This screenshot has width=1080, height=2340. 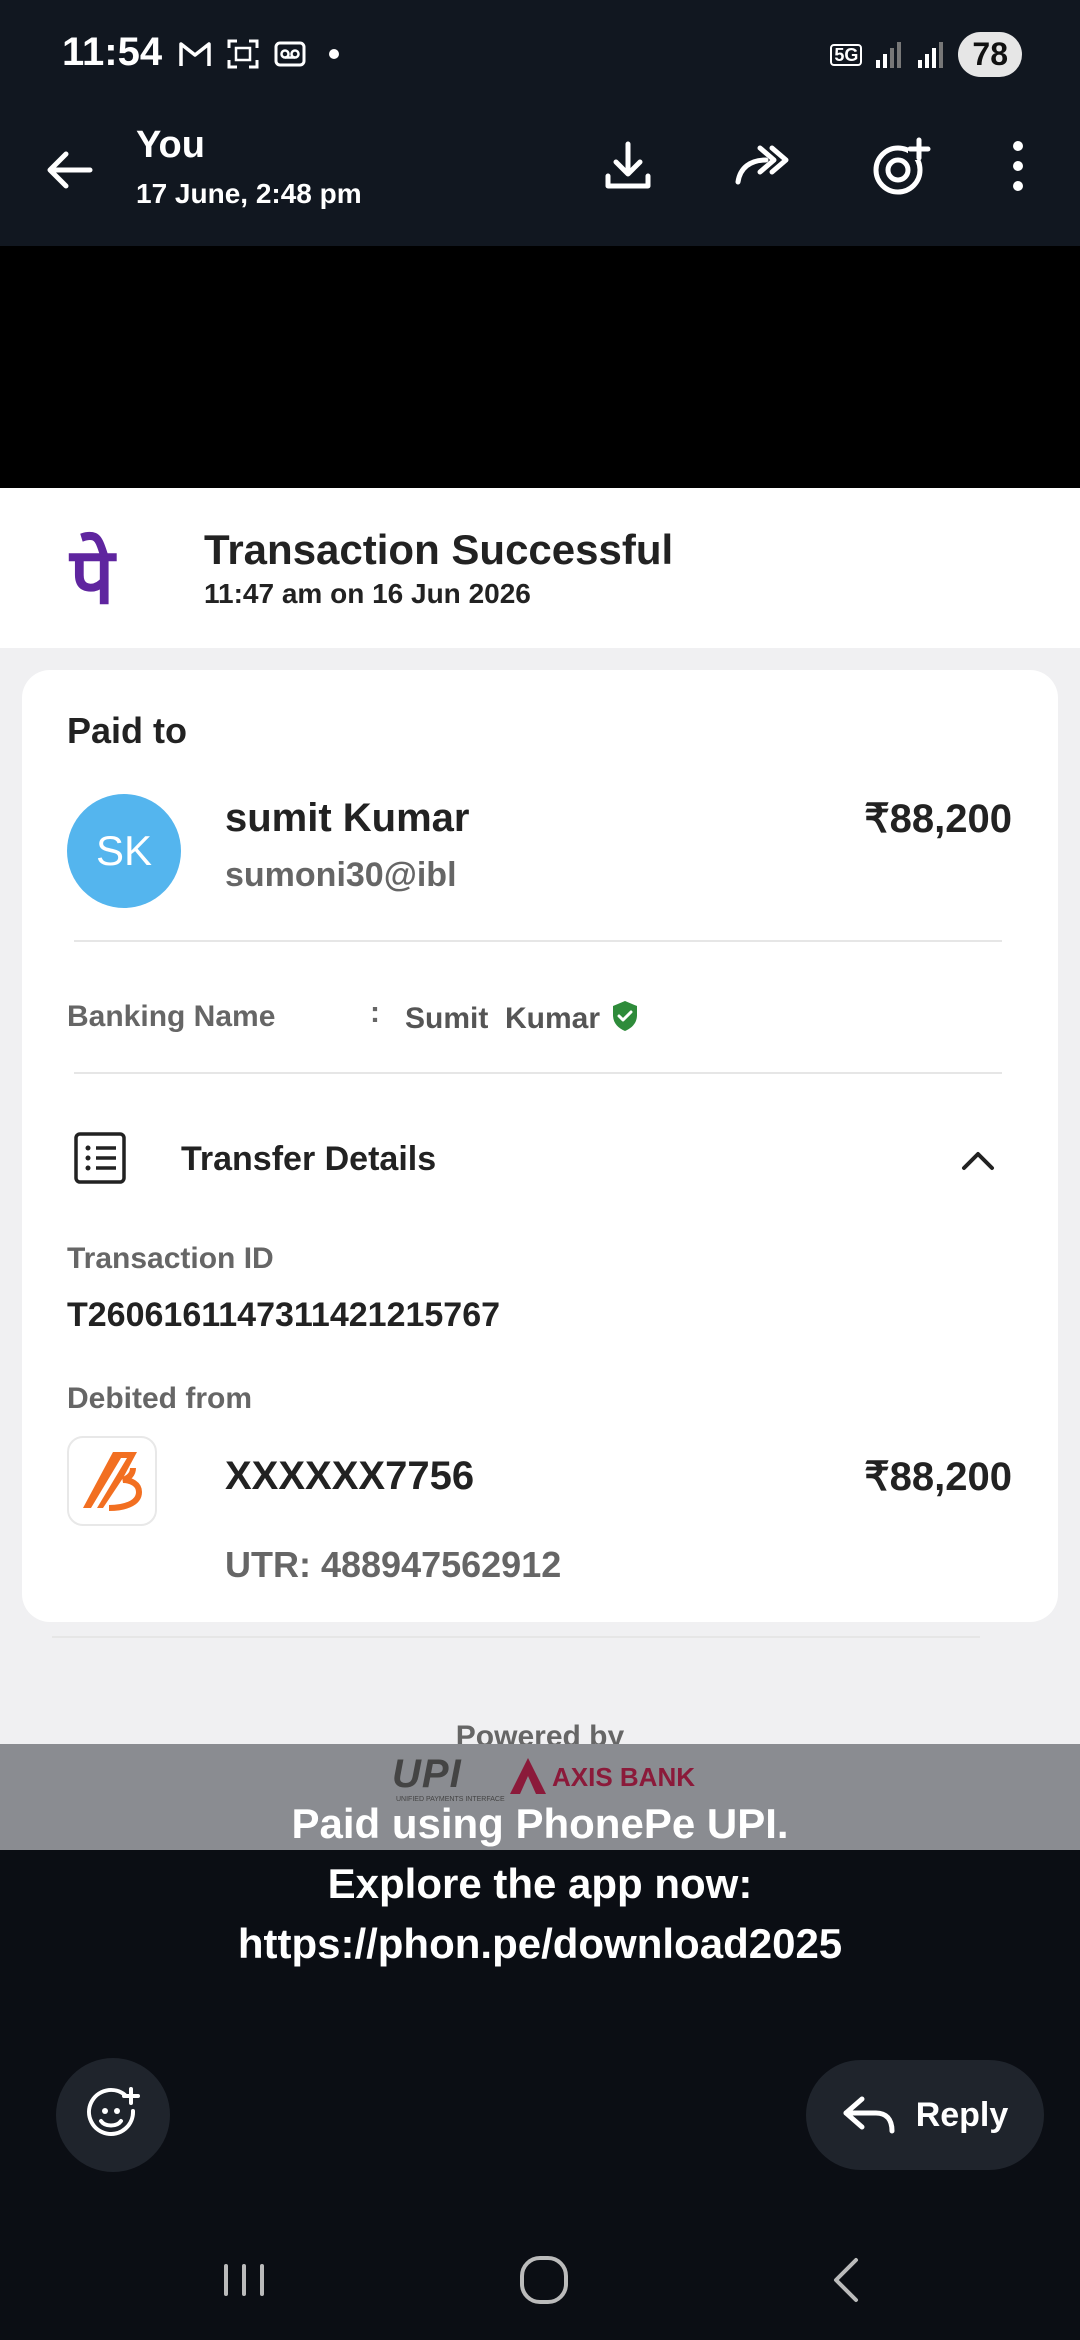 I want to click on chevron-up-icon, so click(x=978, y=1160).